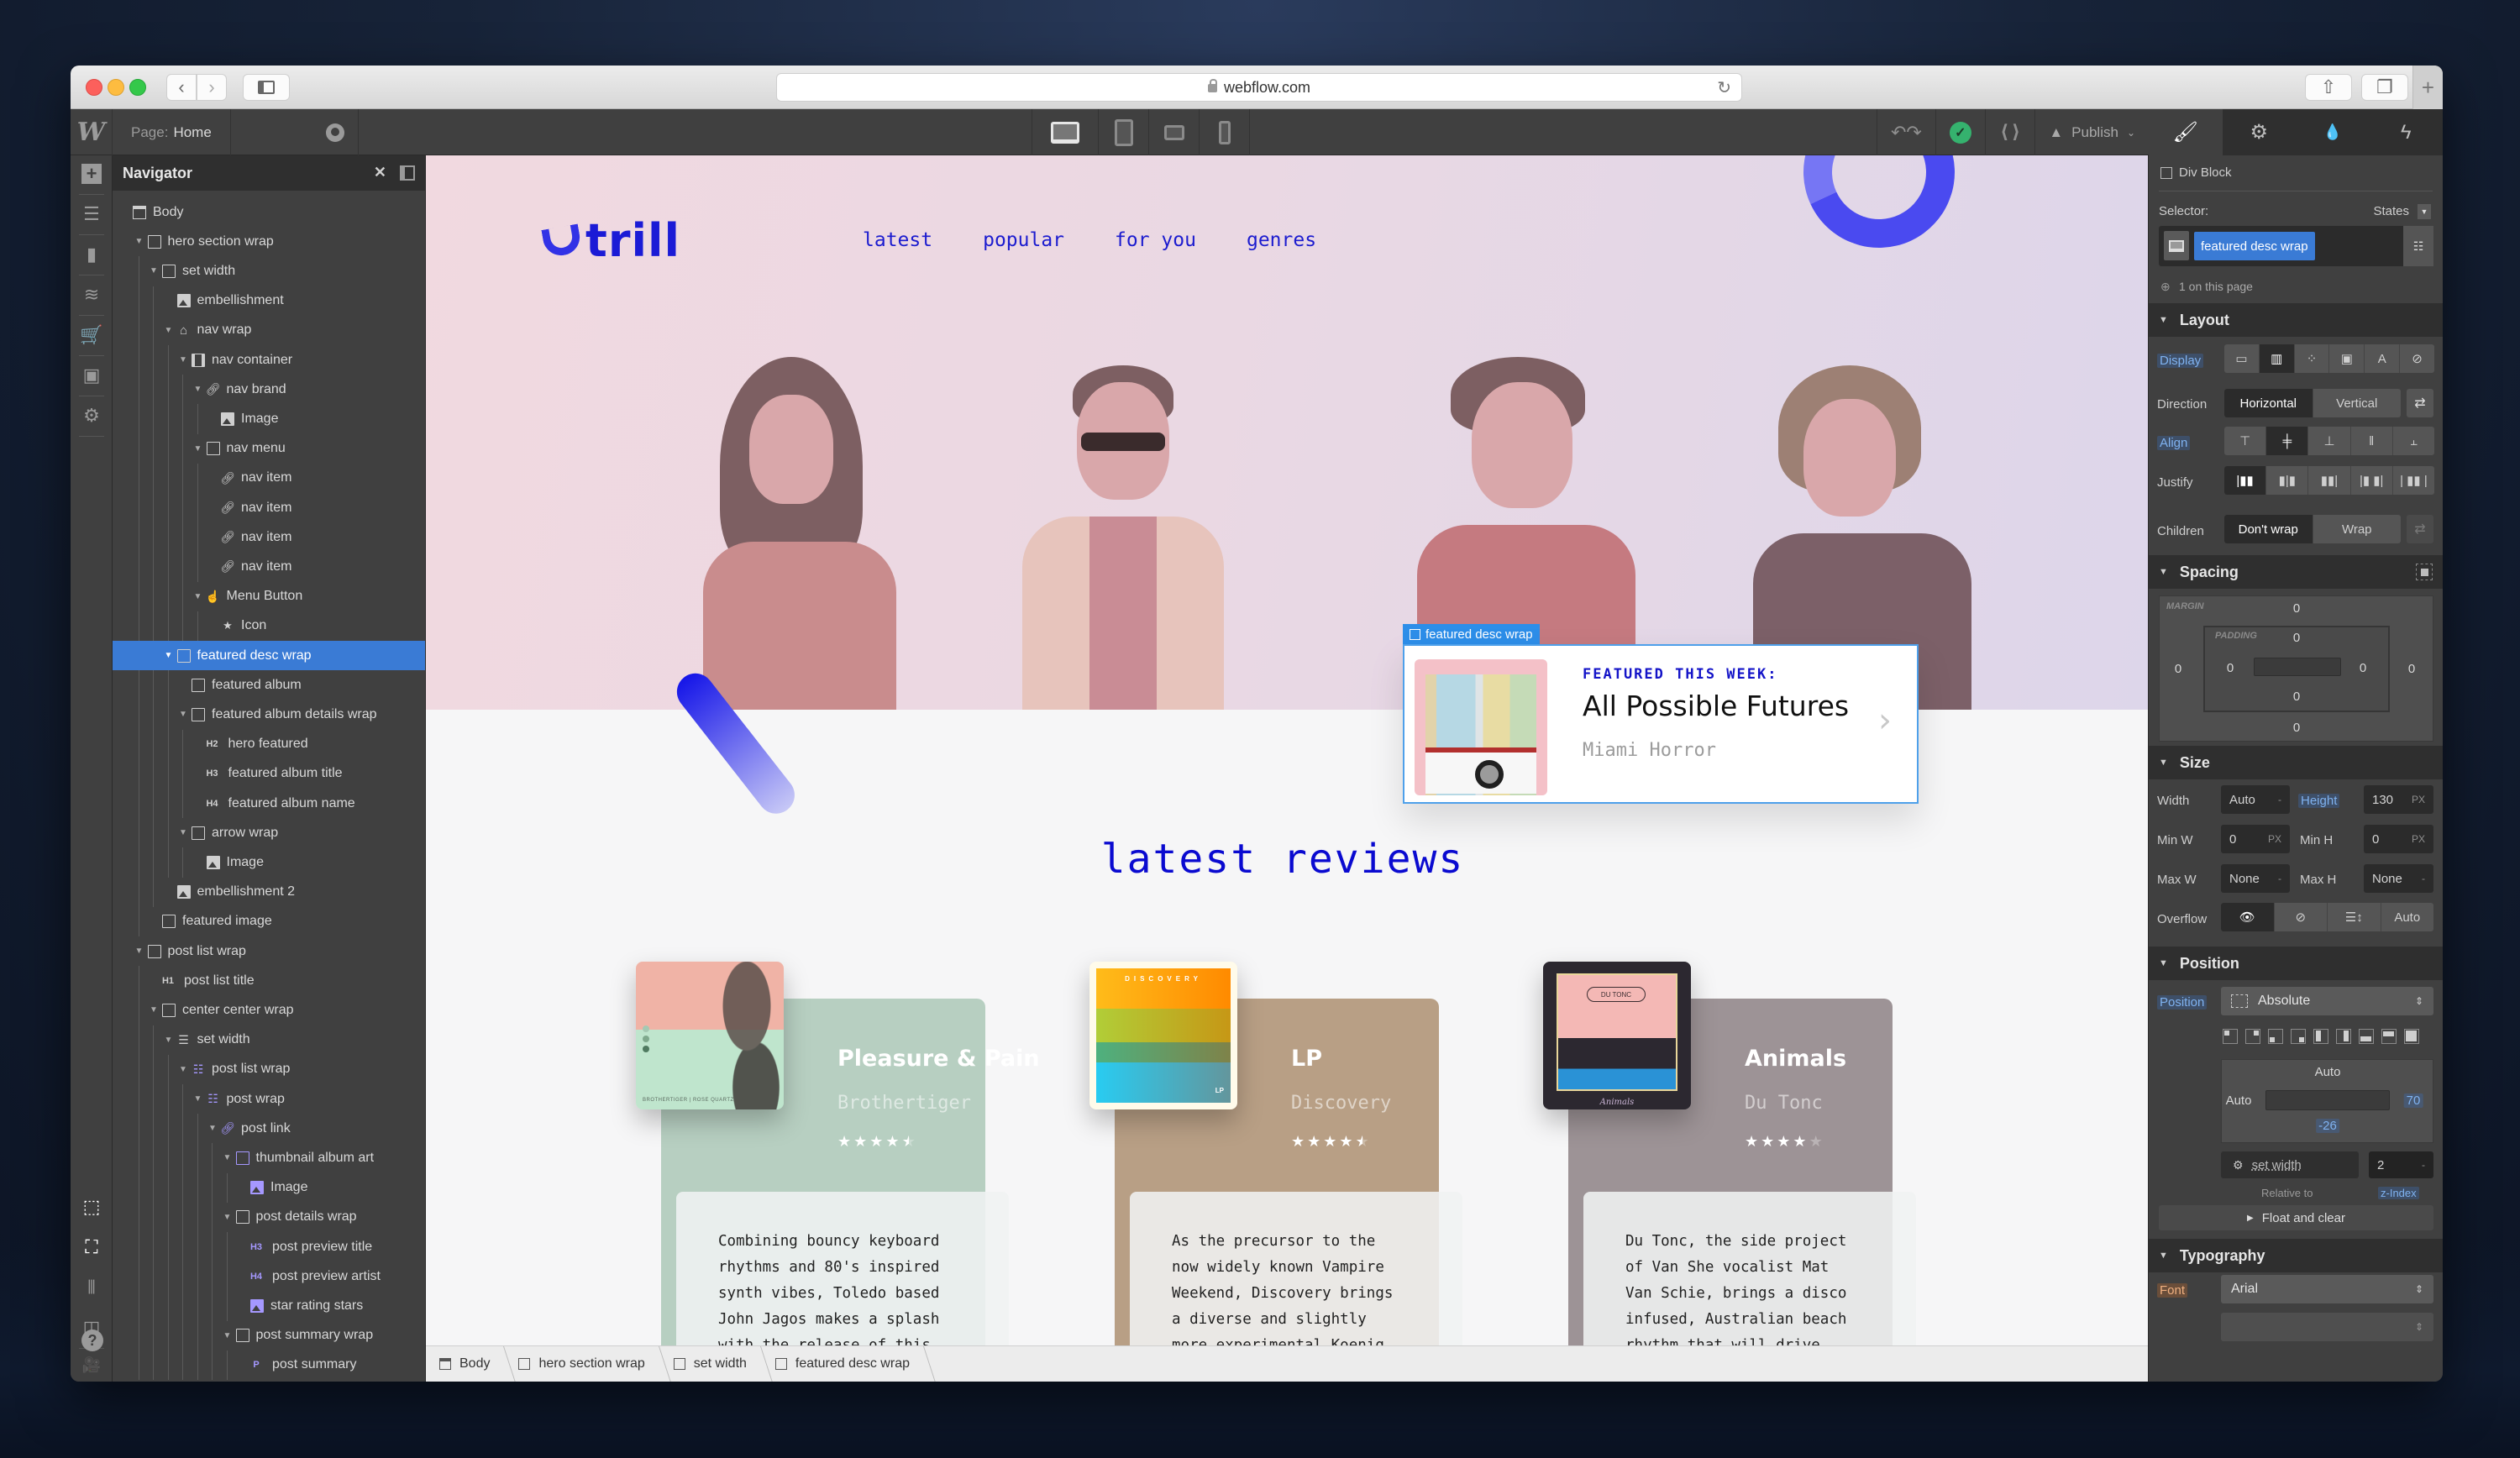 Image resolution: width=2520 pixels, height=1458 pixels. What do you see at coordinates (2296, 697) in the screenshot?
I see `padding-bottom-value: 0` at bounding box center [2296, 697].